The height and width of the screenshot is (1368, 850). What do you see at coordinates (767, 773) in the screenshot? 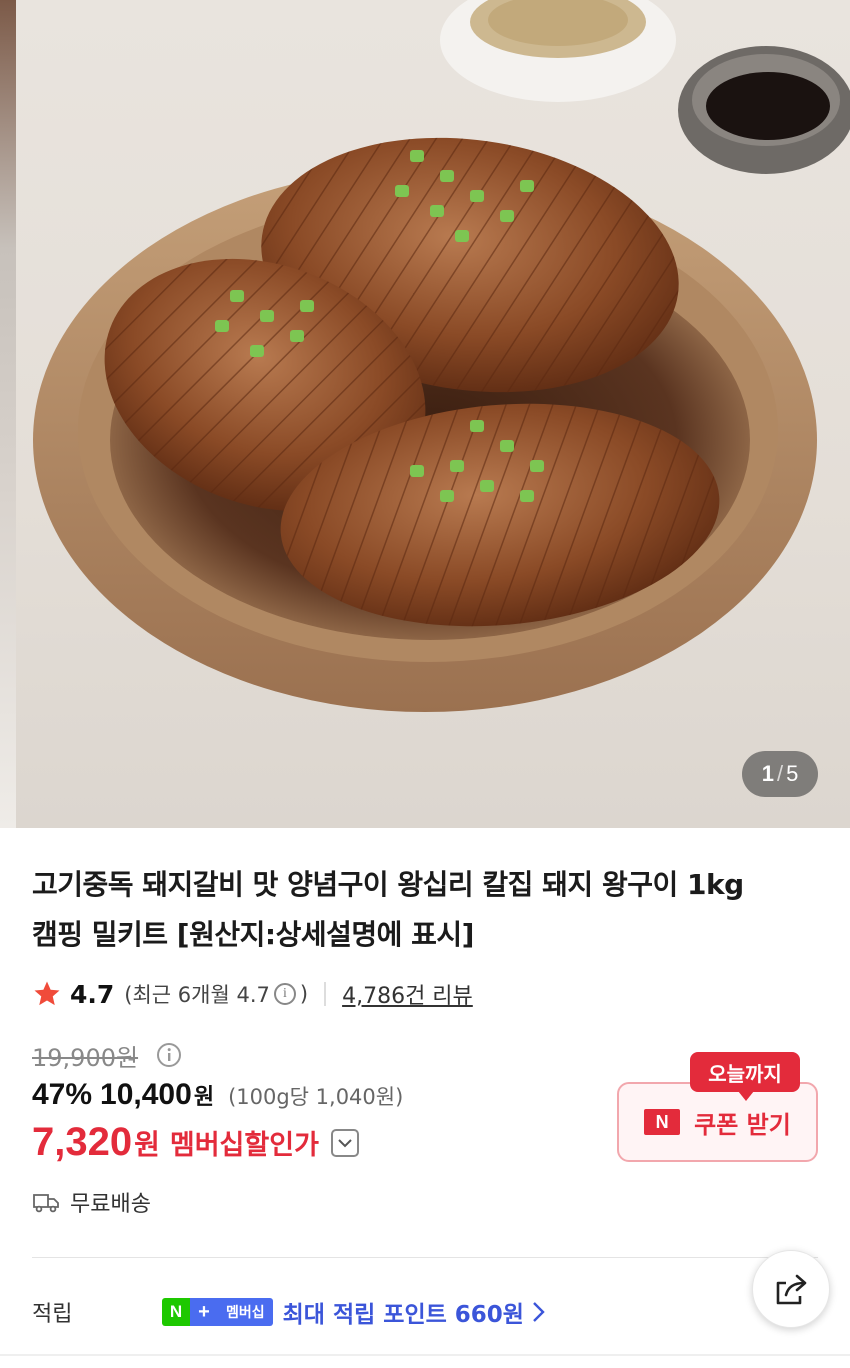
I see `image-counter-current: 1` at bounding box center [767, 773].